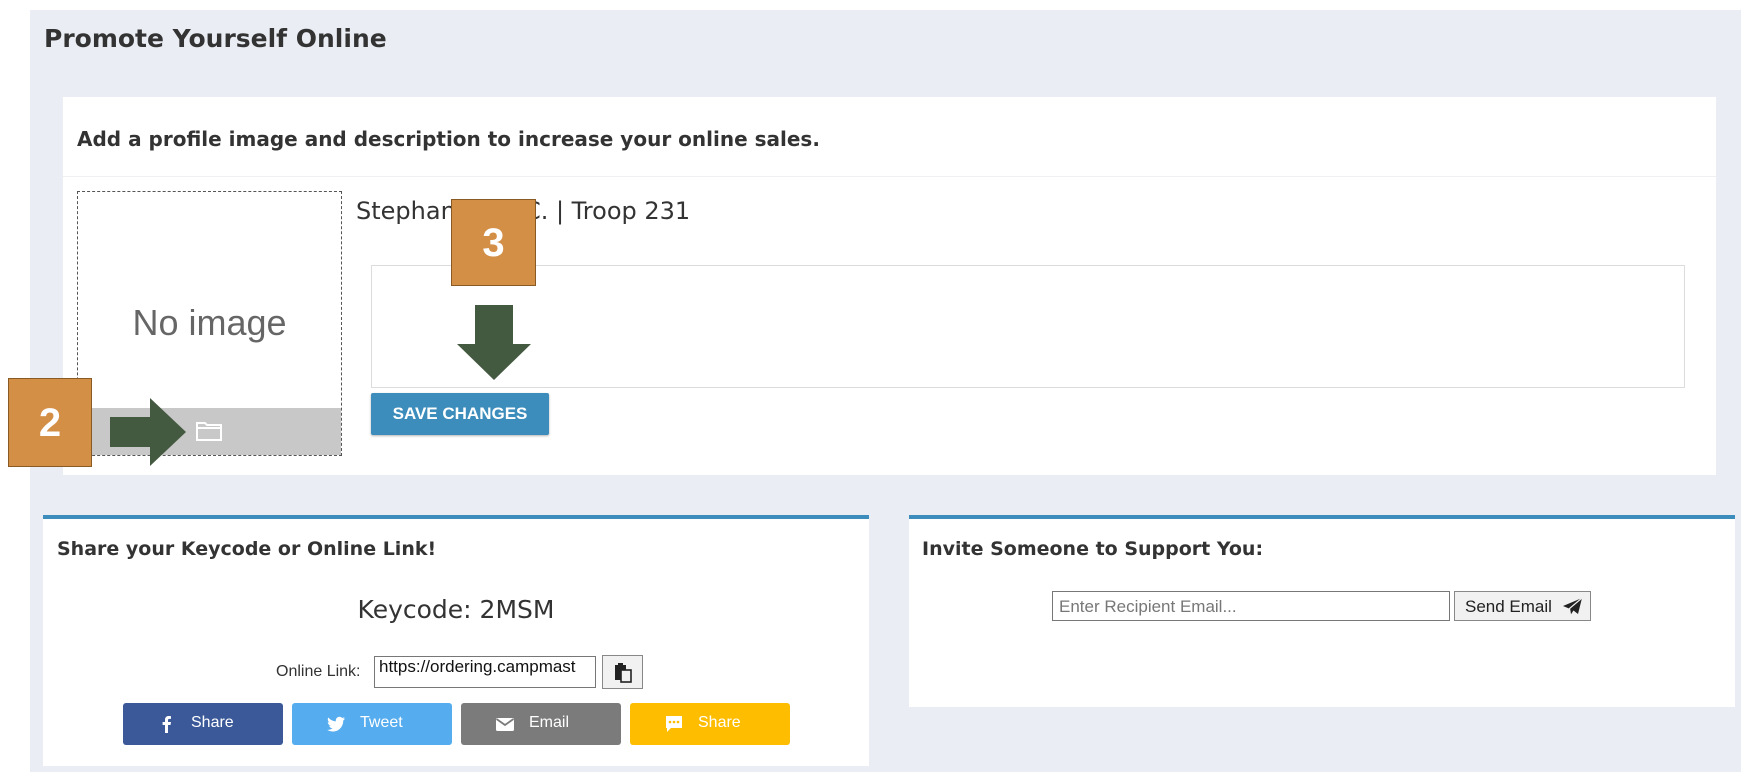  What do you see at coordinates (456, 609) in the screenshot?
I see `keycode-text: Keycode: 2MSM` at bounding box center [456, 609].